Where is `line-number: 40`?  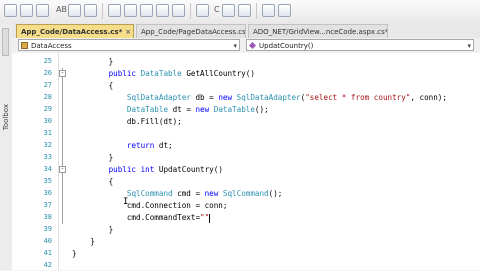
line-number: 40 is located at coordinates (47, 241).